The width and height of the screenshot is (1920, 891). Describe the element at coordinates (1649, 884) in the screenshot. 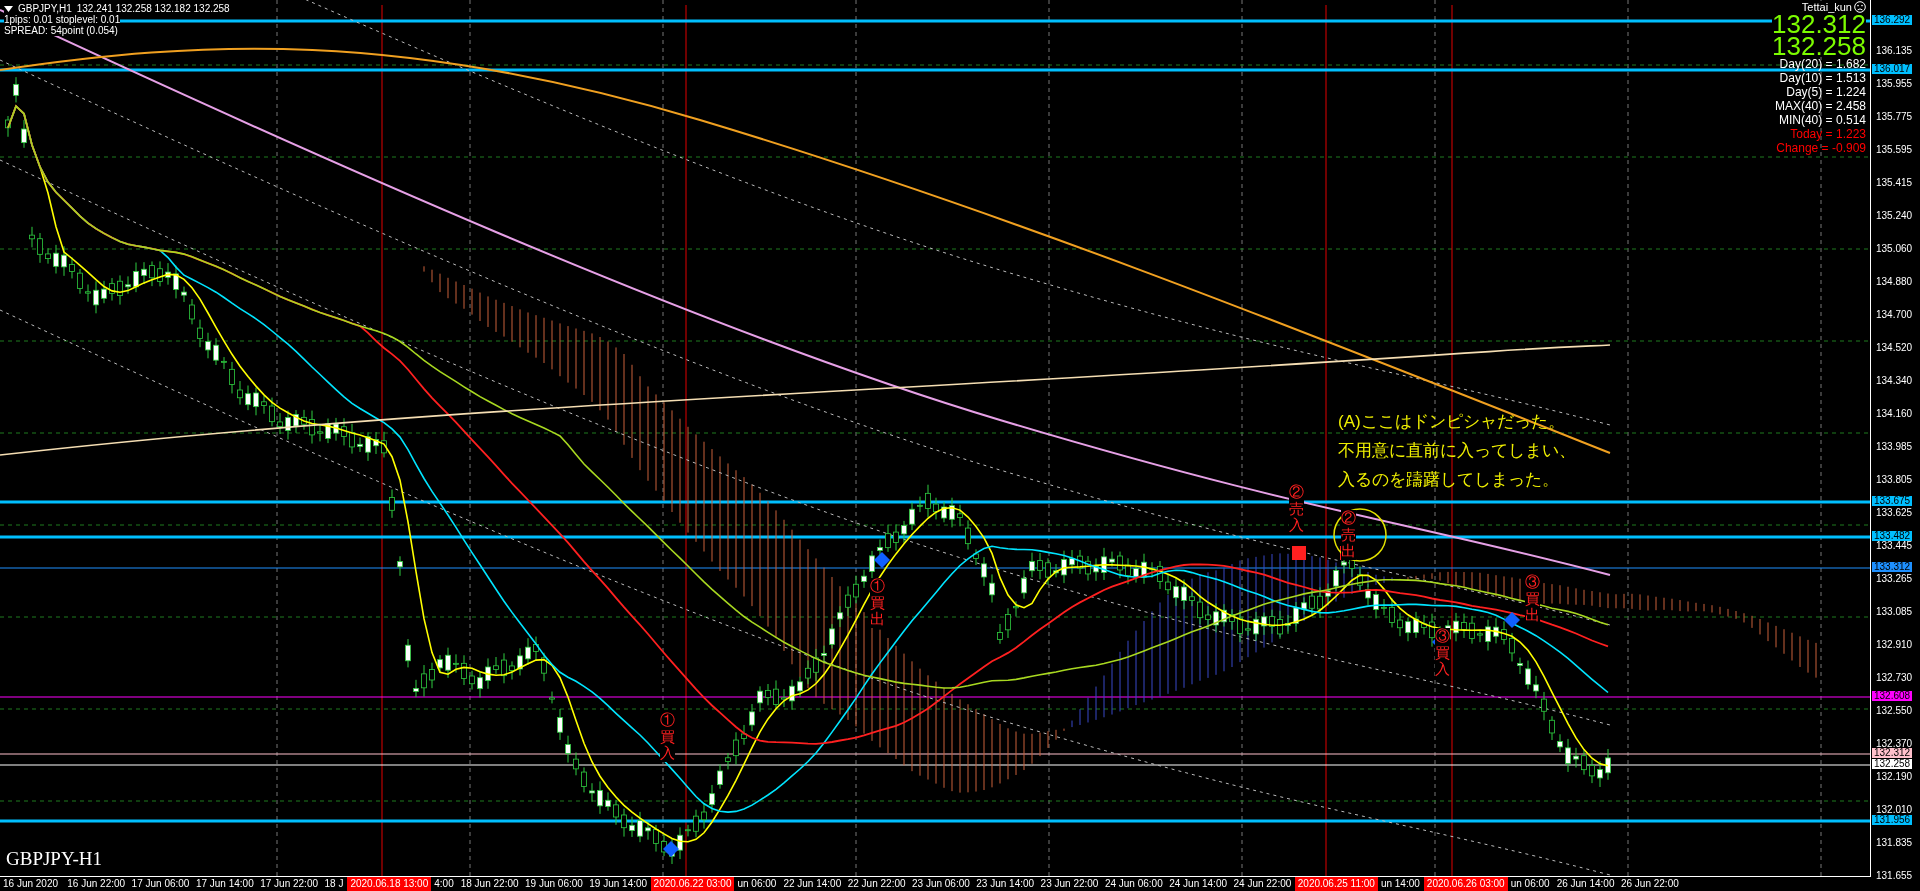

I see `time-label: 26 Jun 22:00` at that location.